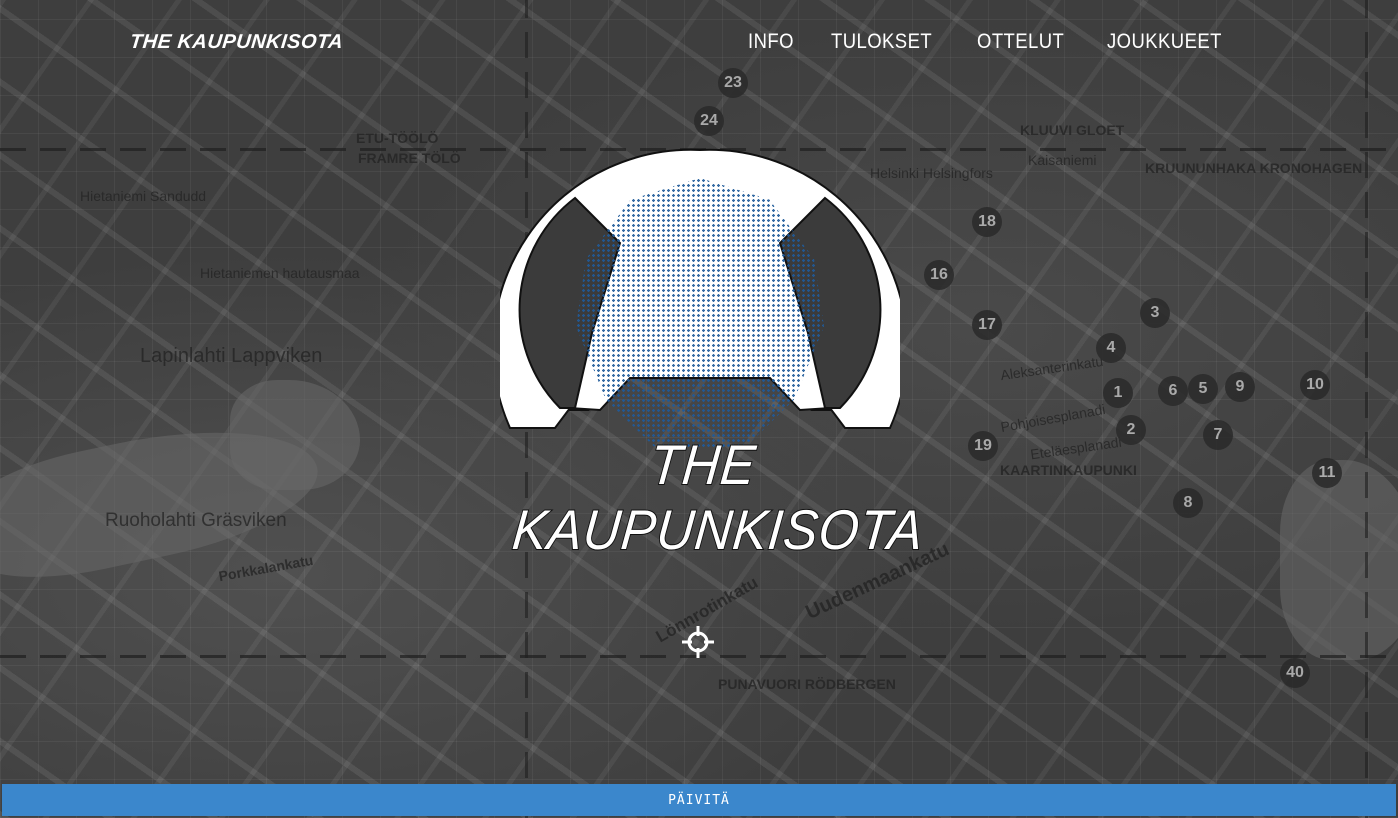 The width and height of the screenshot is (1398, 818). I want to click on map-label: Kaisaniemi, so click(1062, 160).